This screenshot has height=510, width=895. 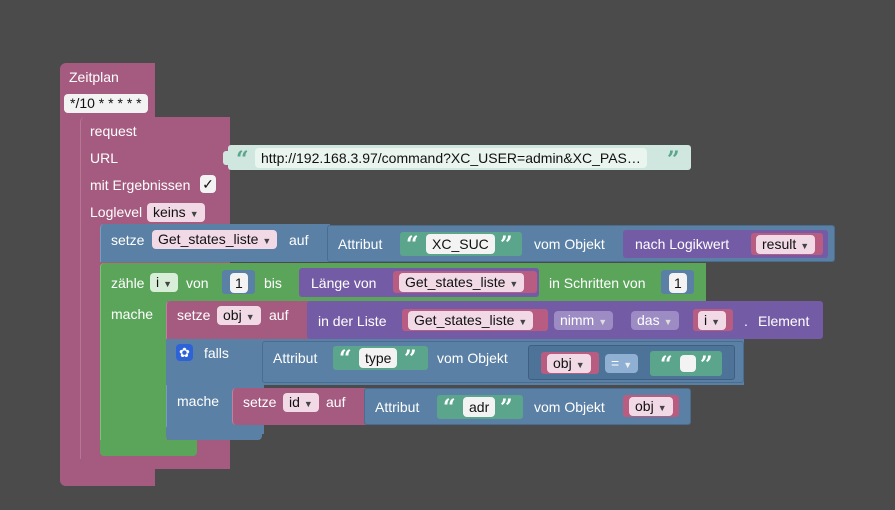 I want to click on url-socket, so click(x=226, y=158).